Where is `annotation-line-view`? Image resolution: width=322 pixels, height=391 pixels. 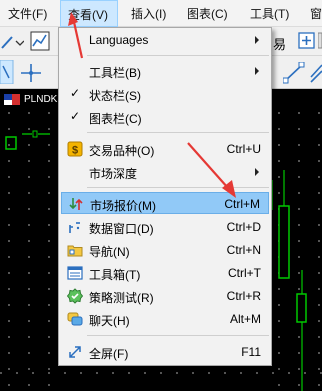
annotation-line-view is located at coordinates (78, 40).